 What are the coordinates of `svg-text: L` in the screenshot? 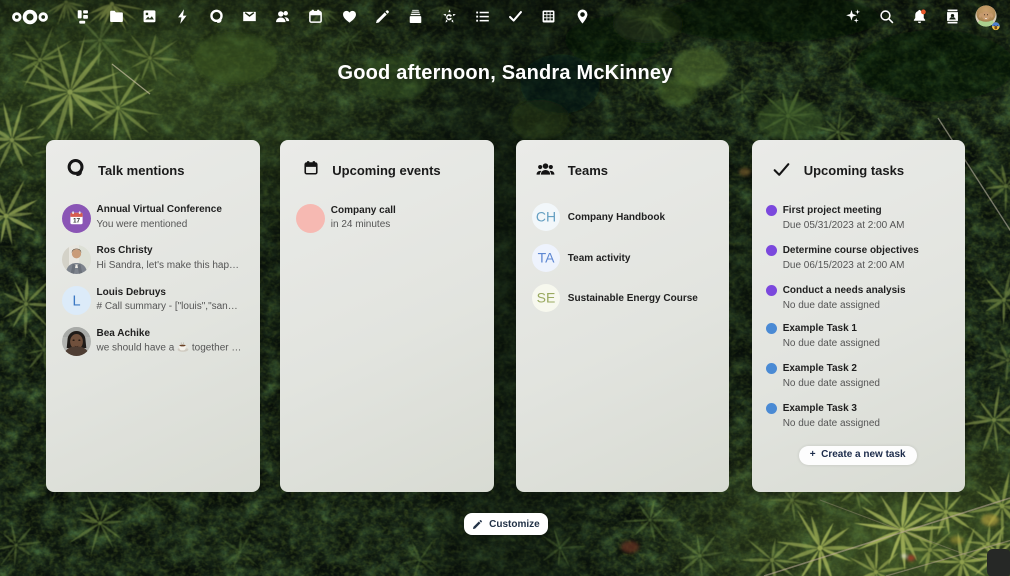 It's located at (76, 301).